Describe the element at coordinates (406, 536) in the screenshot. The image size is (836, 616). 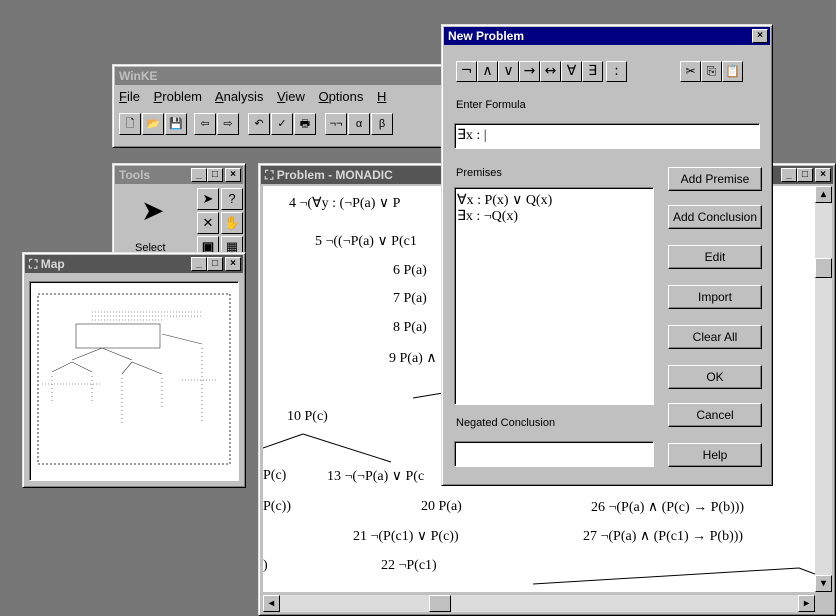
I see `tree-node: 21 ¬(P(c1) ∨ P(c))` at that location.